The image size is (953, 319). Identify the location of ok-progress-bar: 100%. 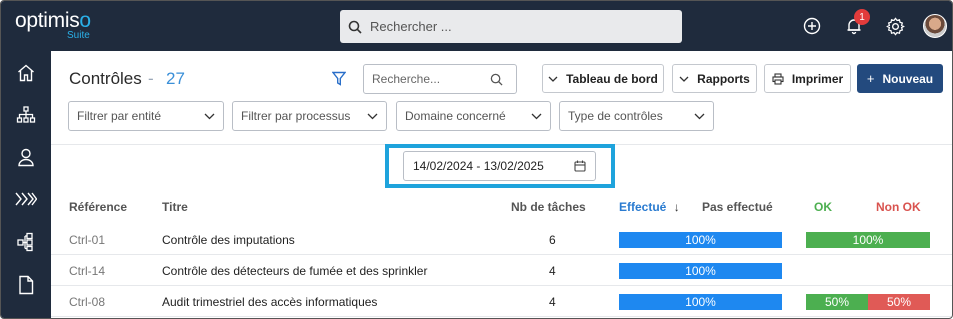
(868, 240).